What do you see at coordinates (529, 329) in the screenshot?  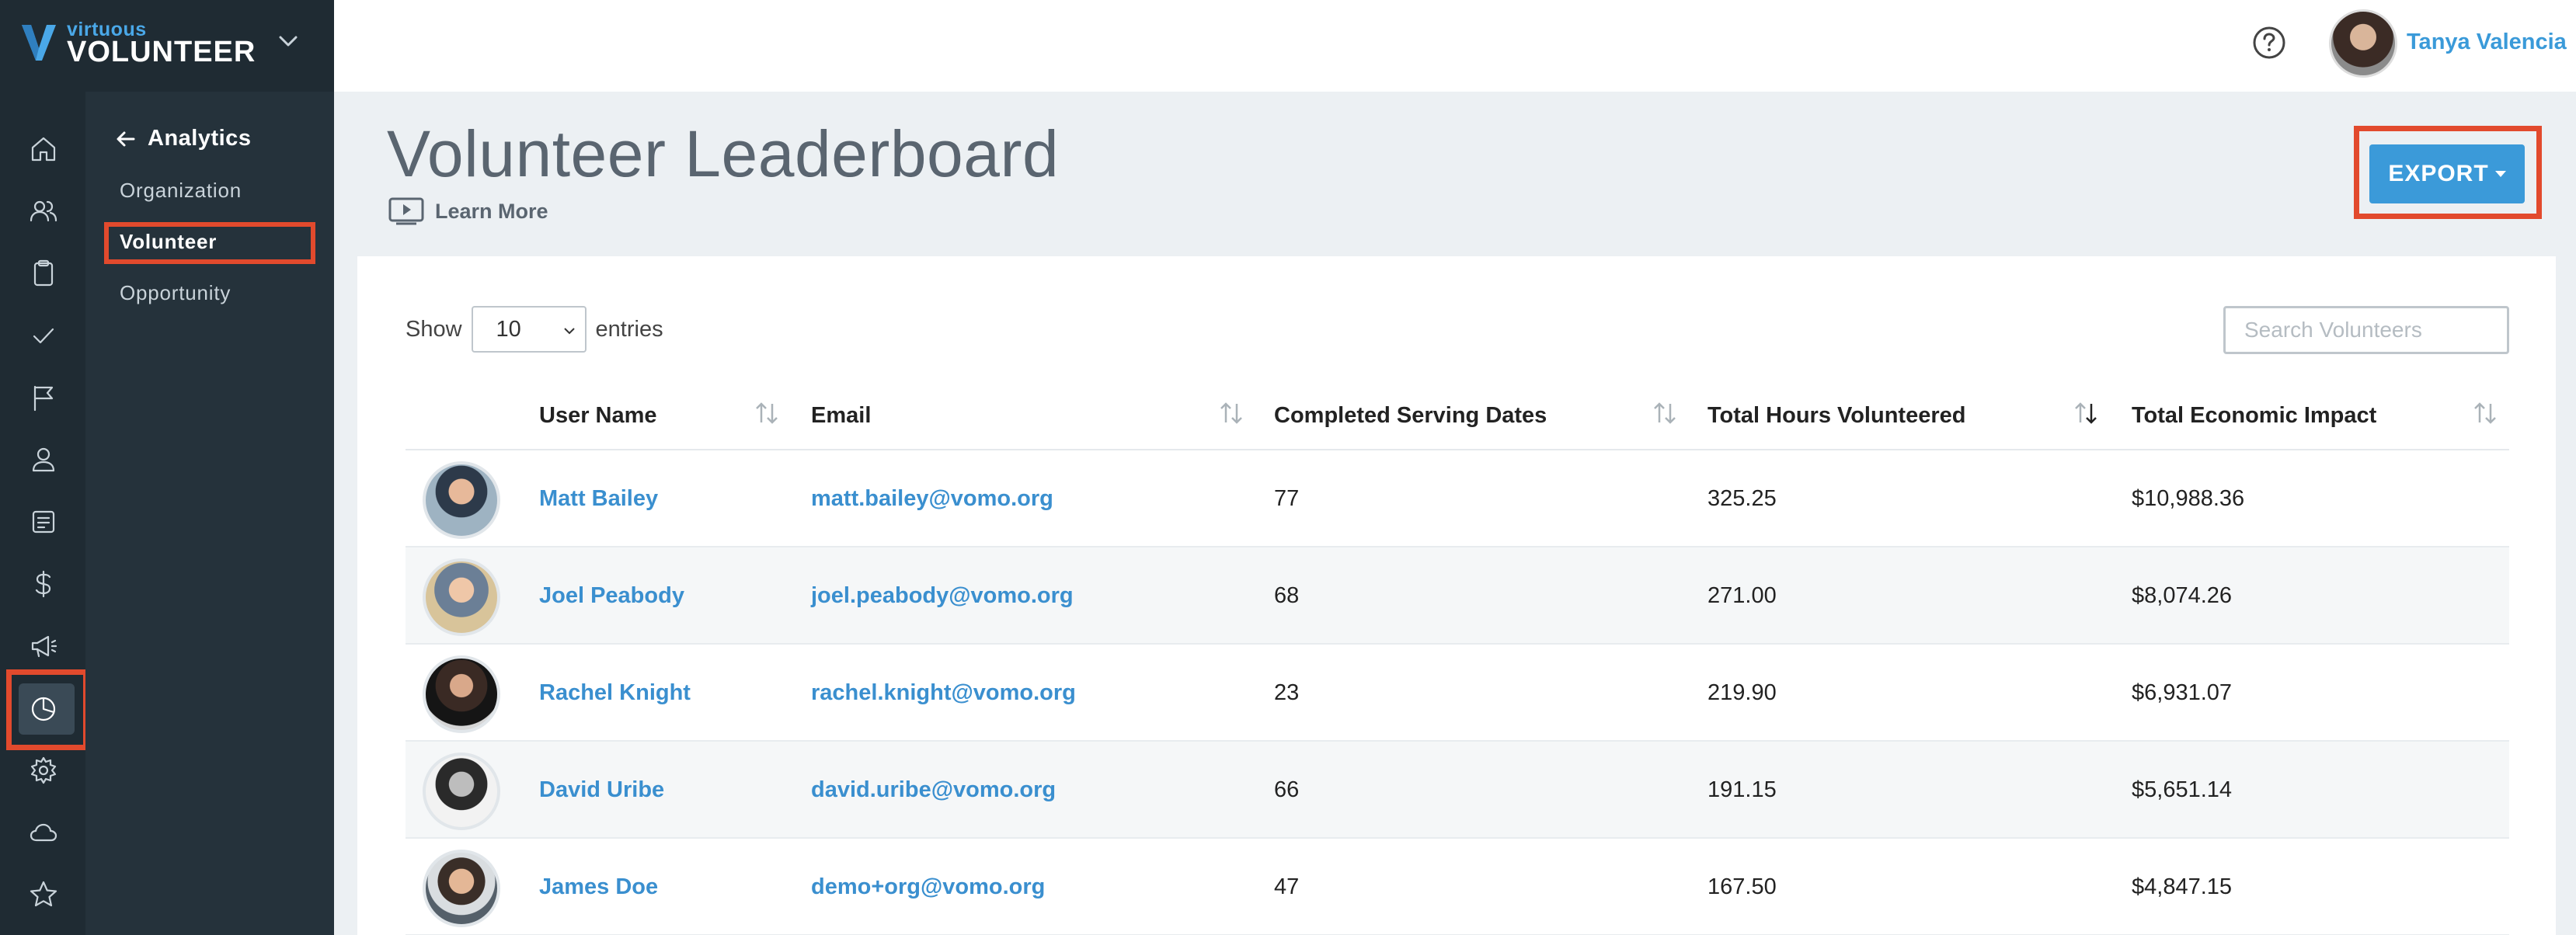 I see `entries-select: 10` at bounding box center [529, 329].